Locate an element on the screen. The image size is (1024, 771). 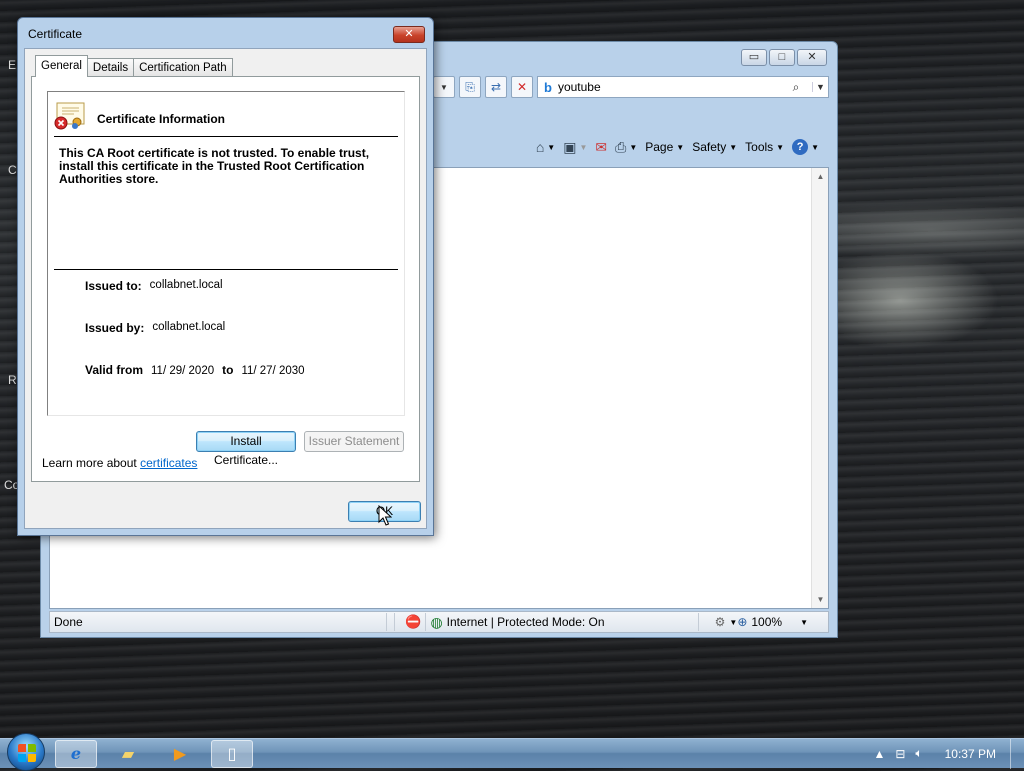
safety-menu: Safety ▼ is located at coordinates (714, 147).